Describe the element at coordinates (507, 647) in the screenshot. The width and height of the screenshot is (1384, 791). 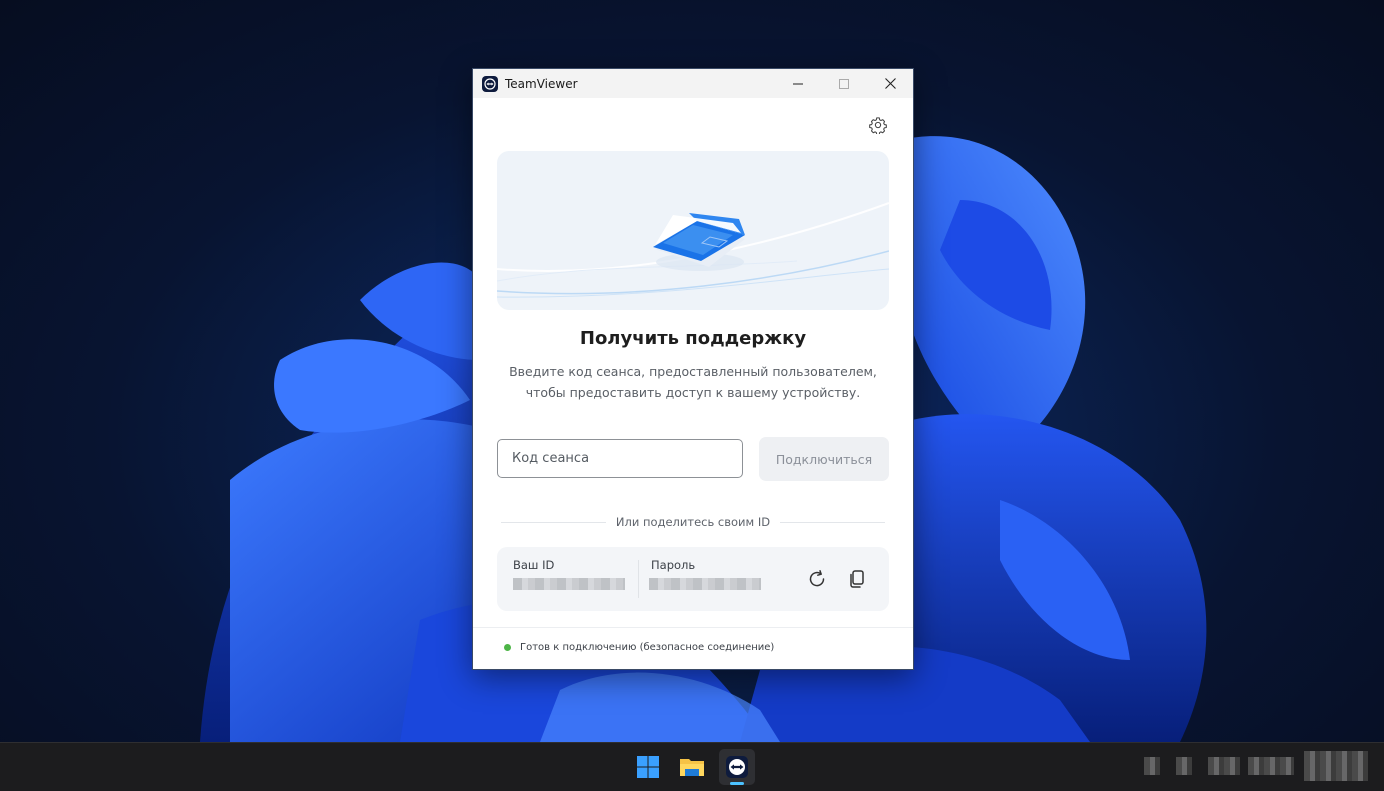
I see `status-dot-icon` at that location.